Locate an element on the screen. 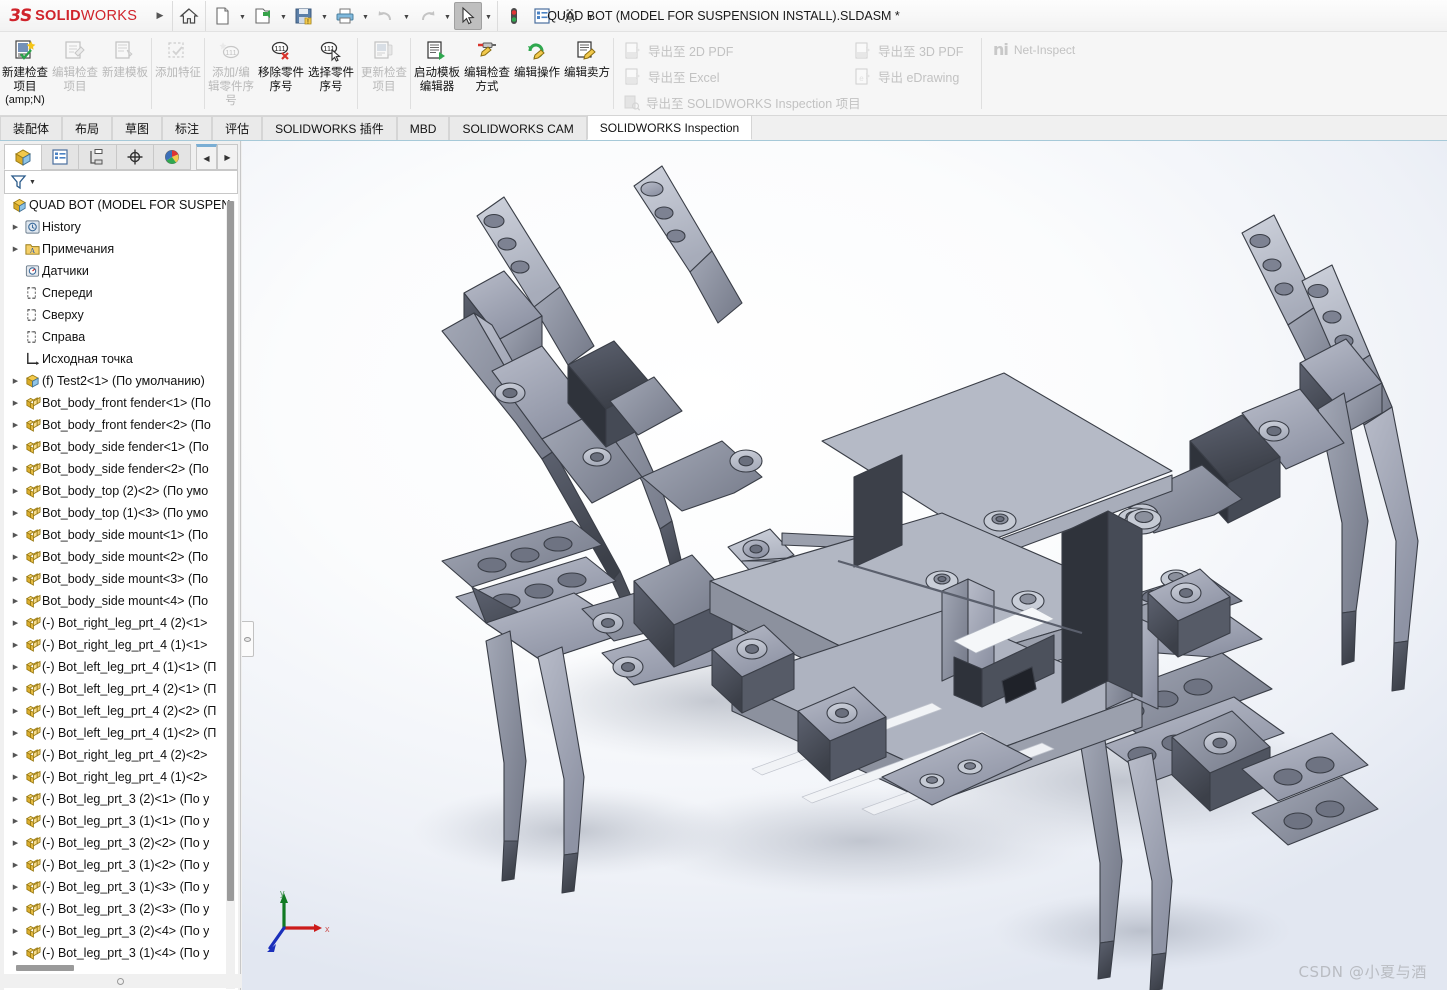 This screenshot has height=990, width=1447. ribbon-remove-balloon: 111 移除零件序号 is located at coordinates (281, 73).